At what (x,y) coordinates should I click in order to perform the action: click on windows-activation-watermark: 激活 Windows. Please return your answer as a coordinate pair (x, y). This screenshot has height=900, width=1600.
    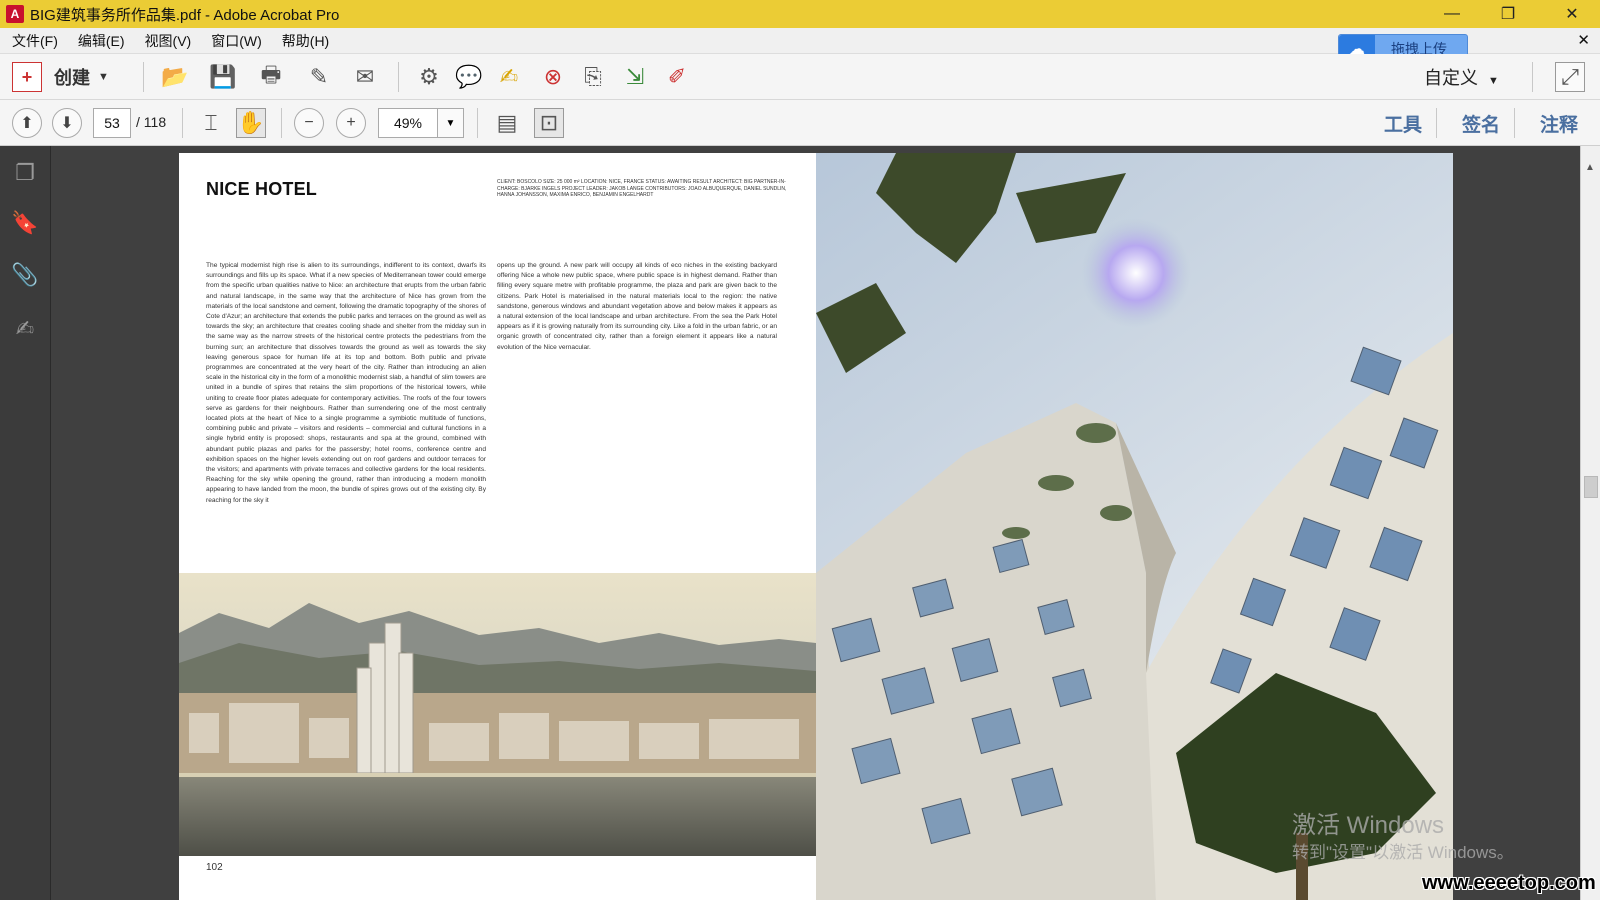
    Looking at the image, I should click on (1368, 825).